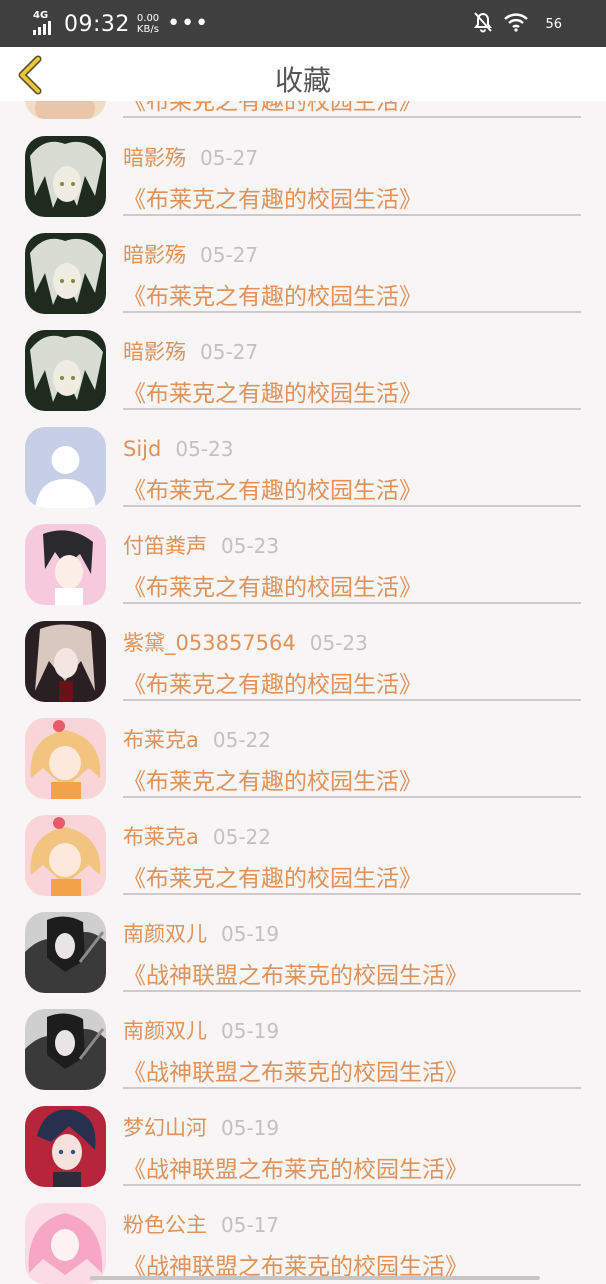  I want to click on network-type: 4G, so click(41, 15).